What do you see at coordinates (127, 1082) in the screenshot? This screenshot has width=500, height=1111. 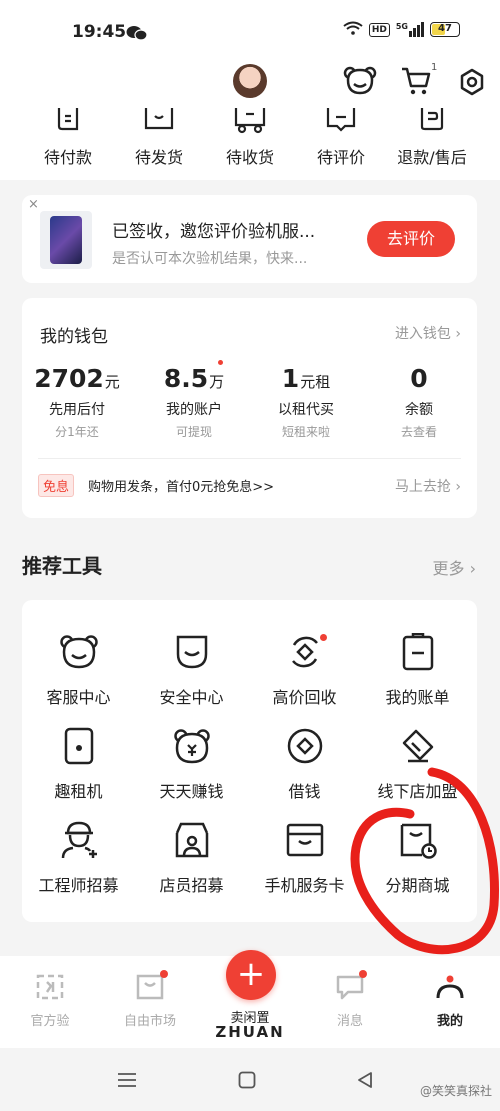 I see `menu-icon` at bounding box center [127, 1082].